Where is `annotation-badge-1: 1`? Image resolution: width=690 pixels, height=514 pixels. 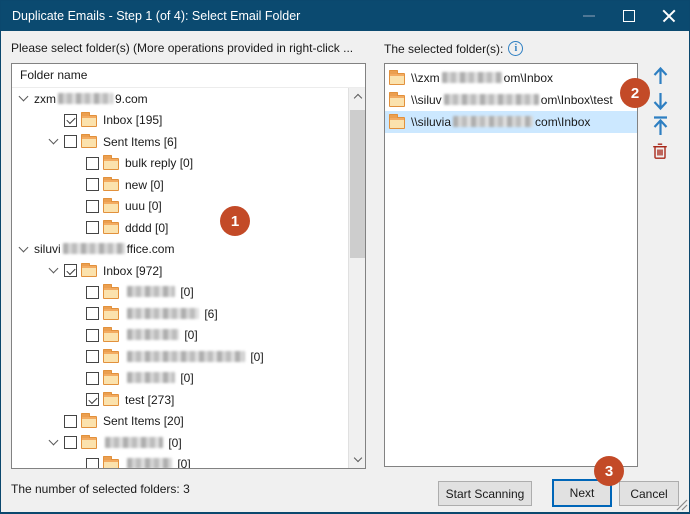 annotation-badge-1: 1 is located at coordinates (235, 221).